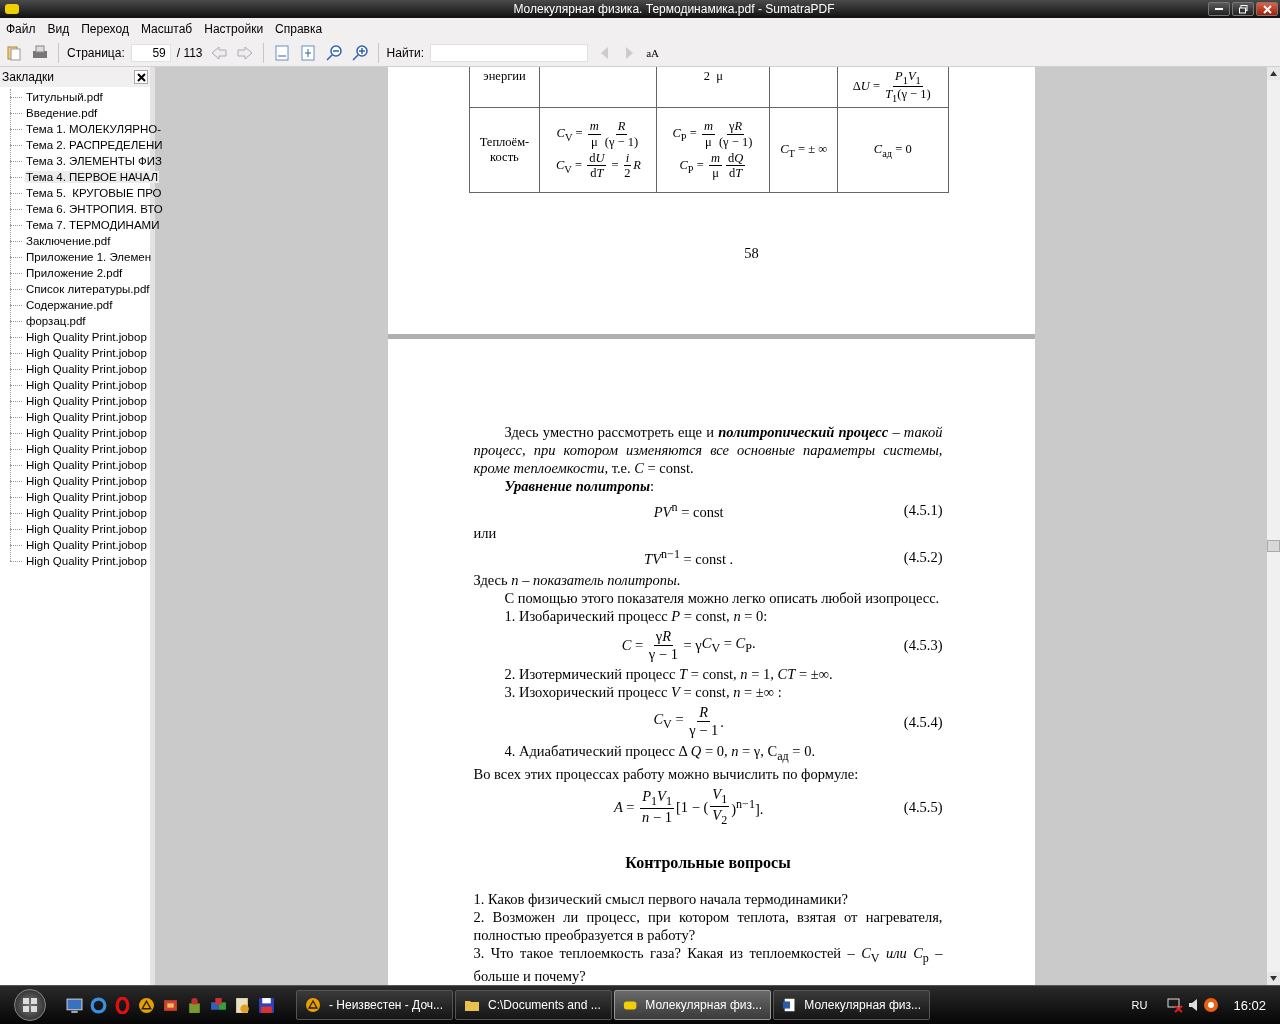 The image size is (1280, 1024). What do you see at coordinates (722, 598) in the screenshot?
I see `paragraph: С помощью этого показателя можно легко описать любой изопроцесс.` at bounding box center [722, 598].